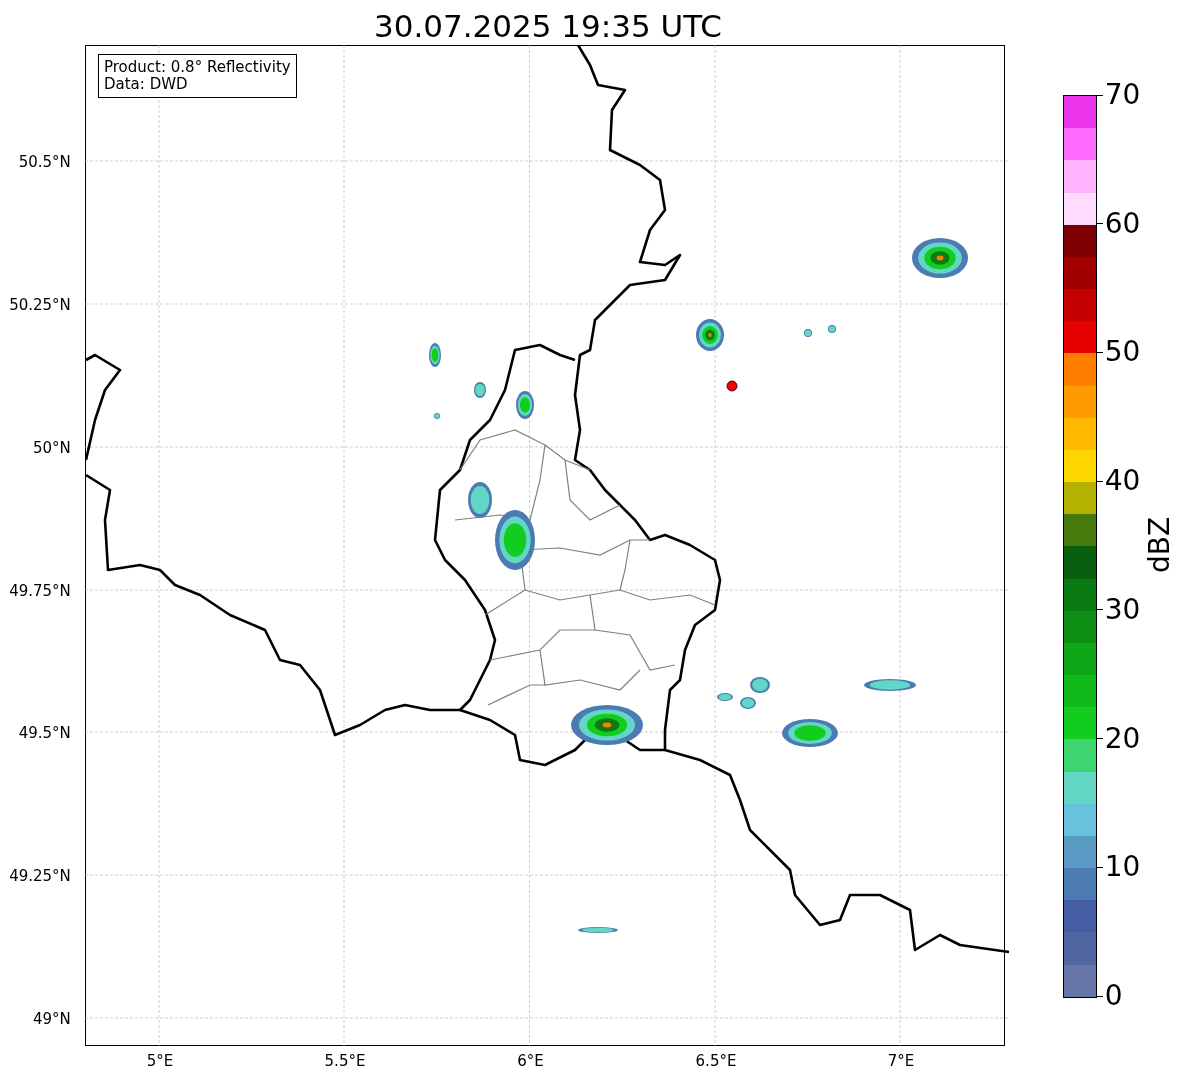 The width and height of the screenshot is (1202, 1081). Describe the element at coordinates (1159, 545) in the screenshot. I see `colorbar-label: dBZ` at that location.